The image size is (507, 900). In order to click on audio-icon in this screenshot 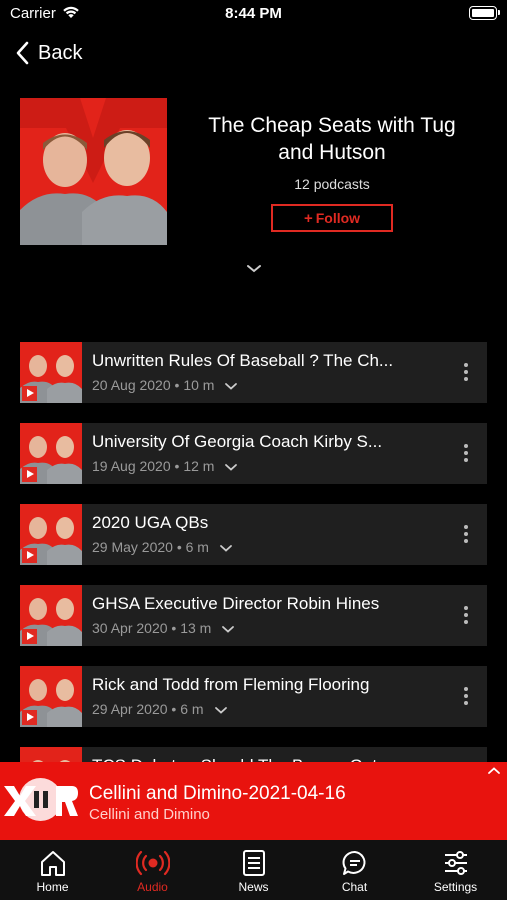, I will do `click(152, 863)`.